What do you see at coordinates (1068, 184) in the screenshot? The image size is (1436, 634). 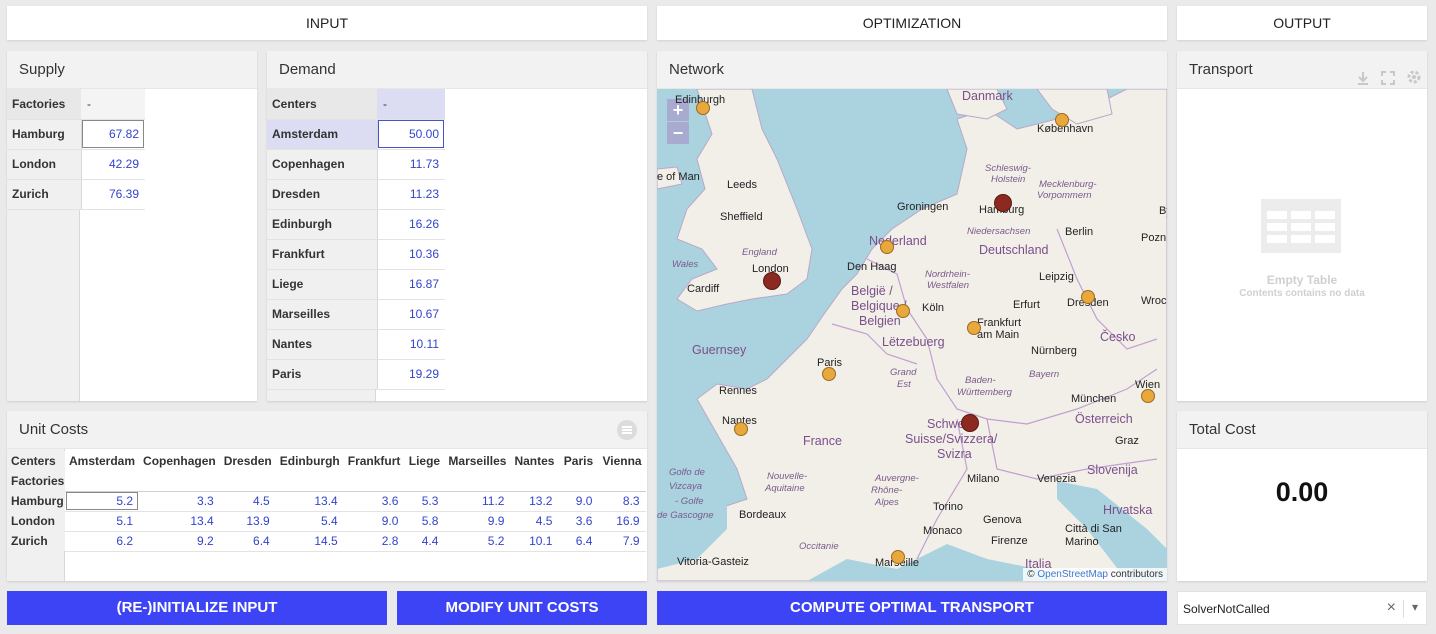 I see `map-label: Mecklenburg-` at bounding box center [1068, 184].